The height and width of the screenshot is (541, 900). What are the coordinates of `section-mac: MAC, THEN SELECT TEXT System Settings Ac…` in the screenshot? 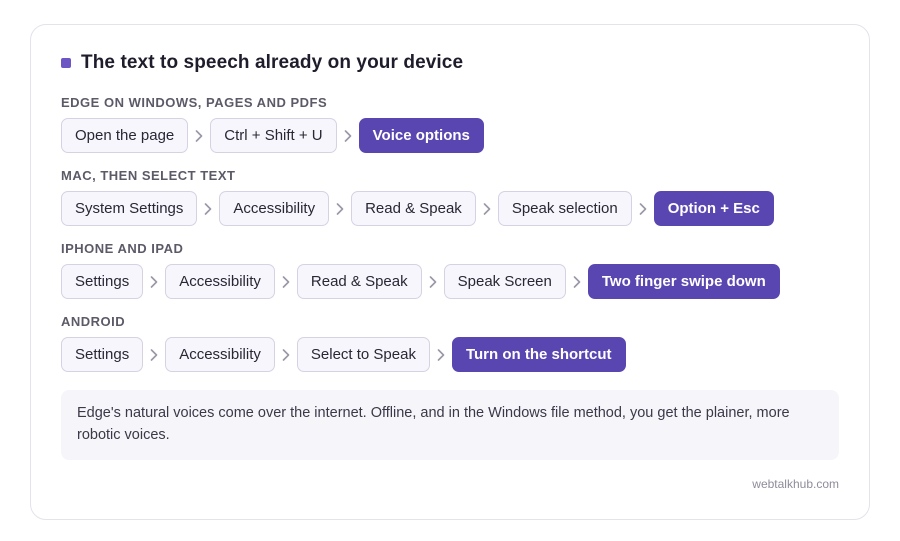 It's located at (417, 196).